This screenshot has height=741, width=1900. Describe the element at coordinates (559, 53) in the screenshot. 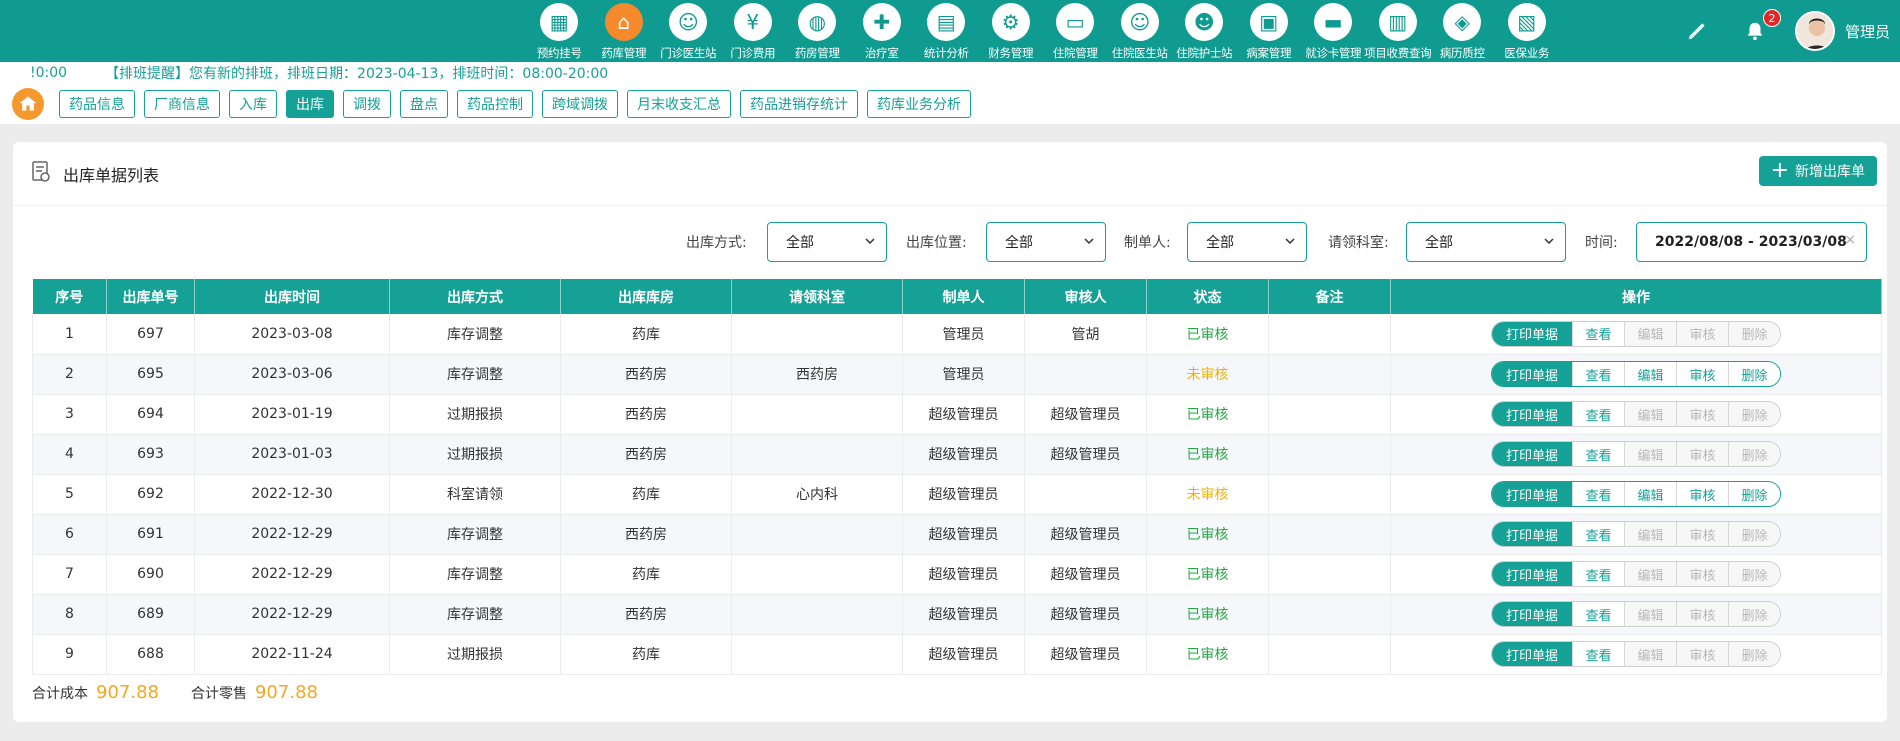

I see `nav-item-label: 预约挂号` at that location.